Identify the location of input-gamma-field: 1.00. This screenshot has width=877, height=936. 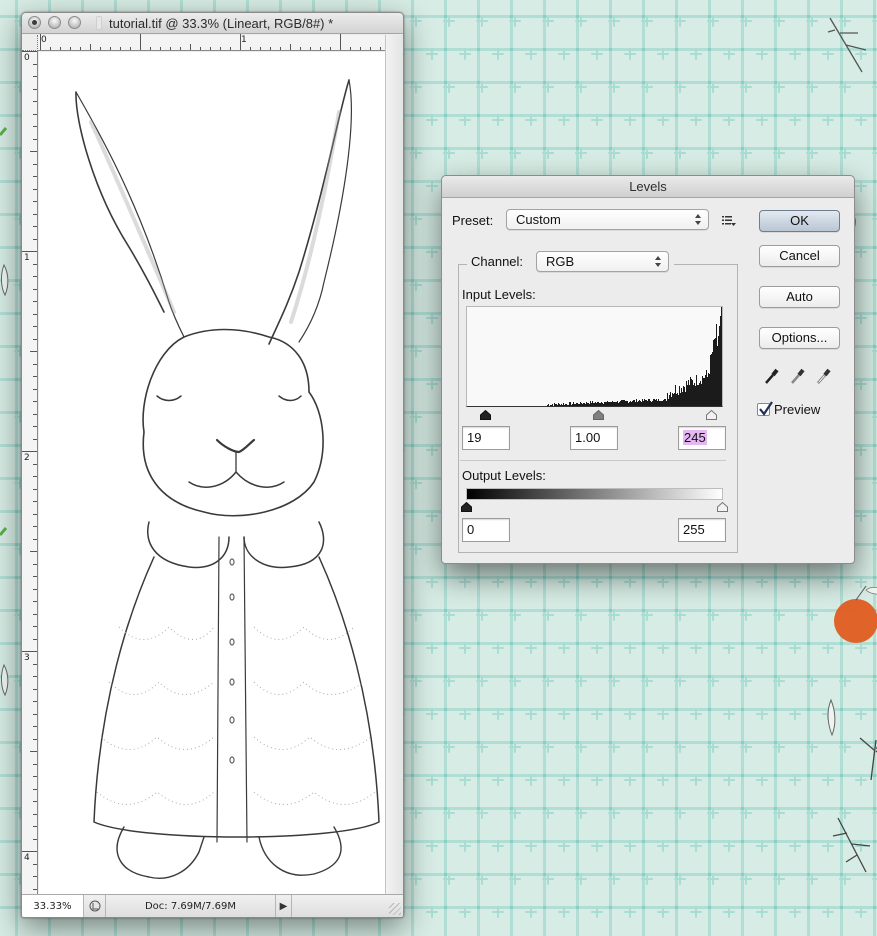
(594, 438).